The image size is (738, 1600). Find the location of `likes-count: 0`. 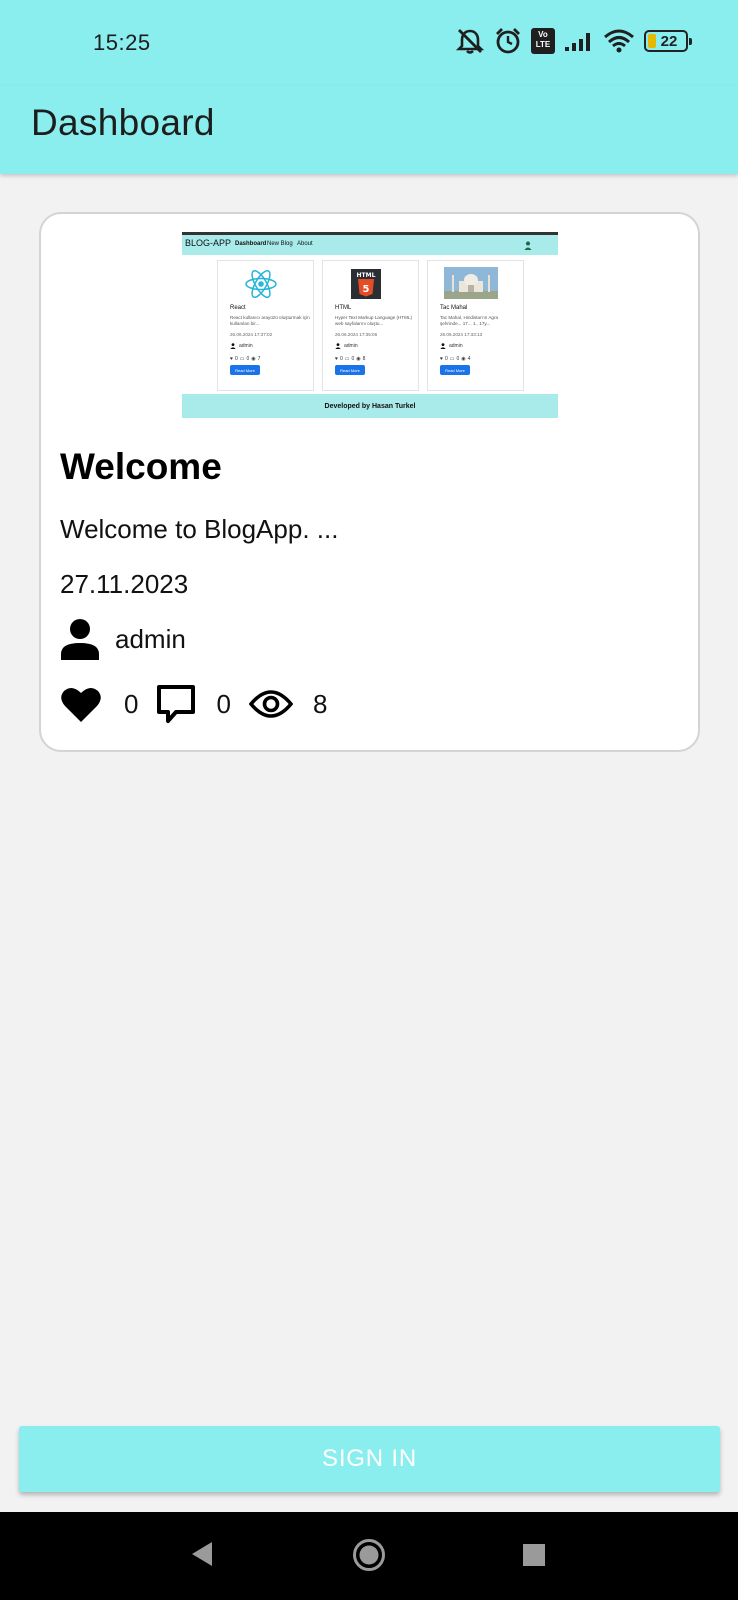

likes-count: 0 is located at coordinates (131, 703).